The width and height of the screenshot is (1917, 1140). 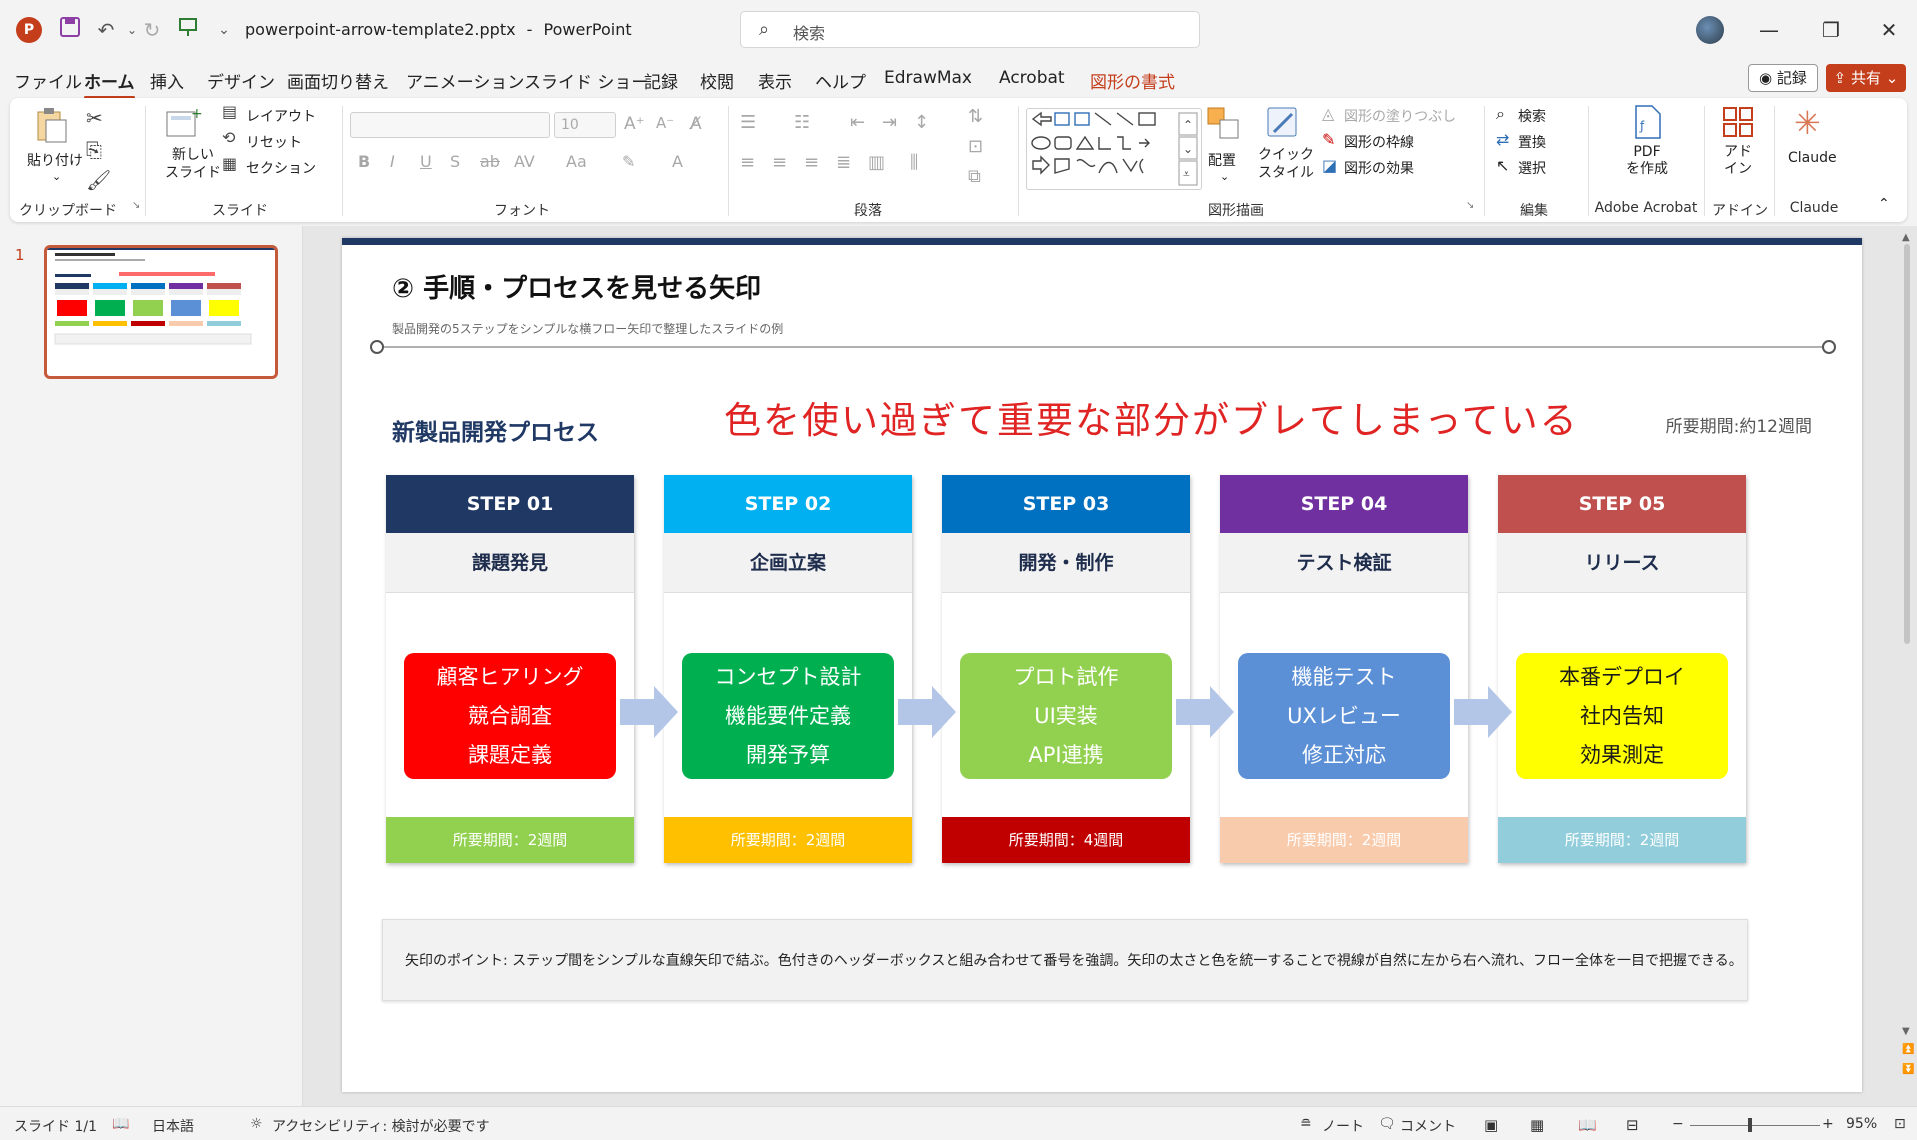 I want to click on section-icon: ▦, so click(x=229, y=163).